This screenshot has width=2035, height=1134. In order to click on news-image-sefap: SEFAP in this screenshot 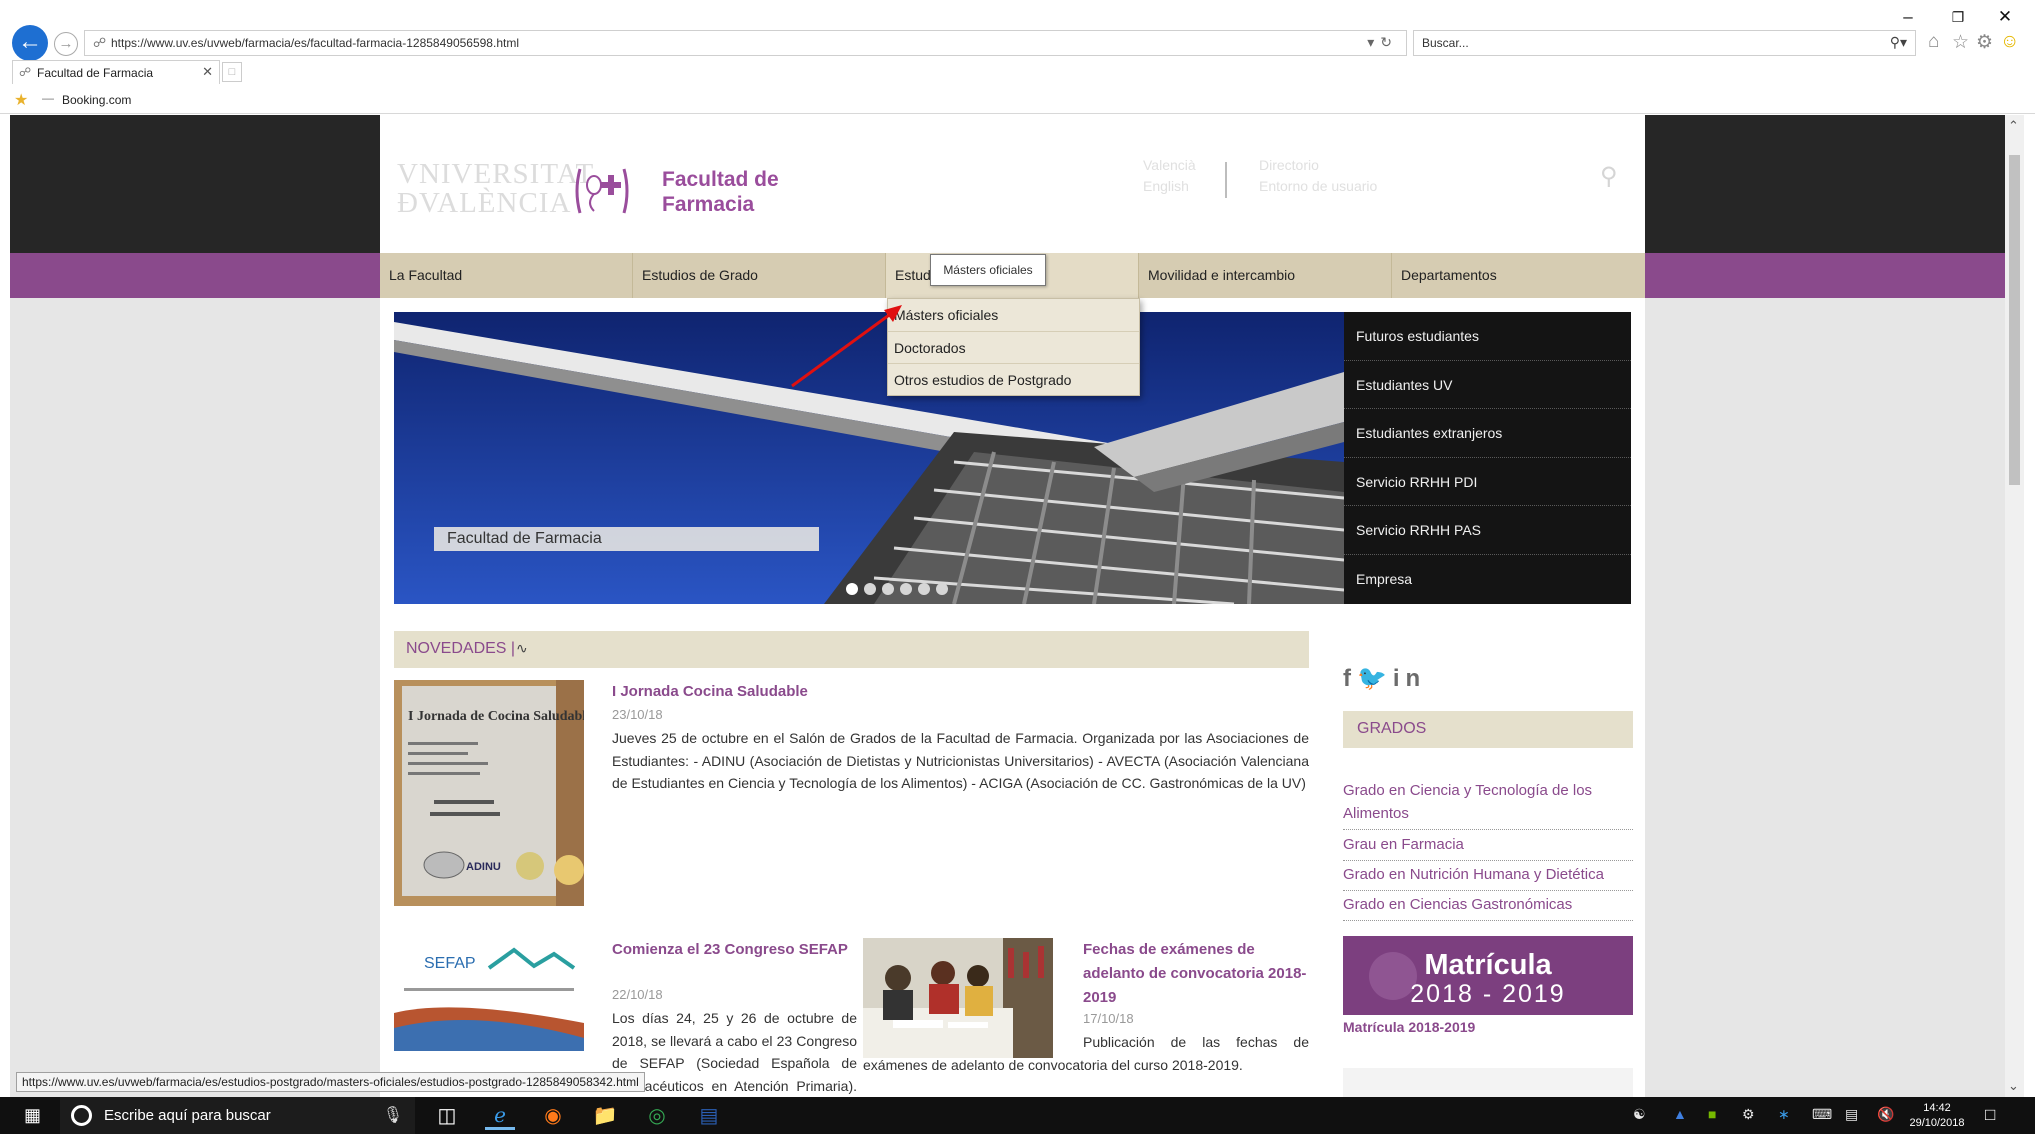, I will do `click(489, 994)`.